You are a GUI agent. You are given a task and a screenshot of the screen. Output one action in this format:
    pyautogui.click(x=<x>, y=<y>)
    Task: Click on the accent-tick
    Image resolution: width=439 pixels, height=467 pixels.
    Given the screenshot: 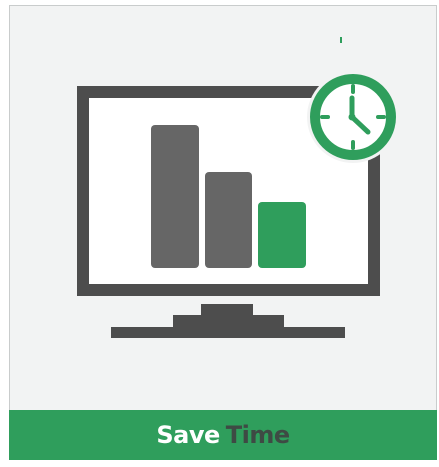 What is the action you would take?
    pyautogui.click(x=341, y=40)
    